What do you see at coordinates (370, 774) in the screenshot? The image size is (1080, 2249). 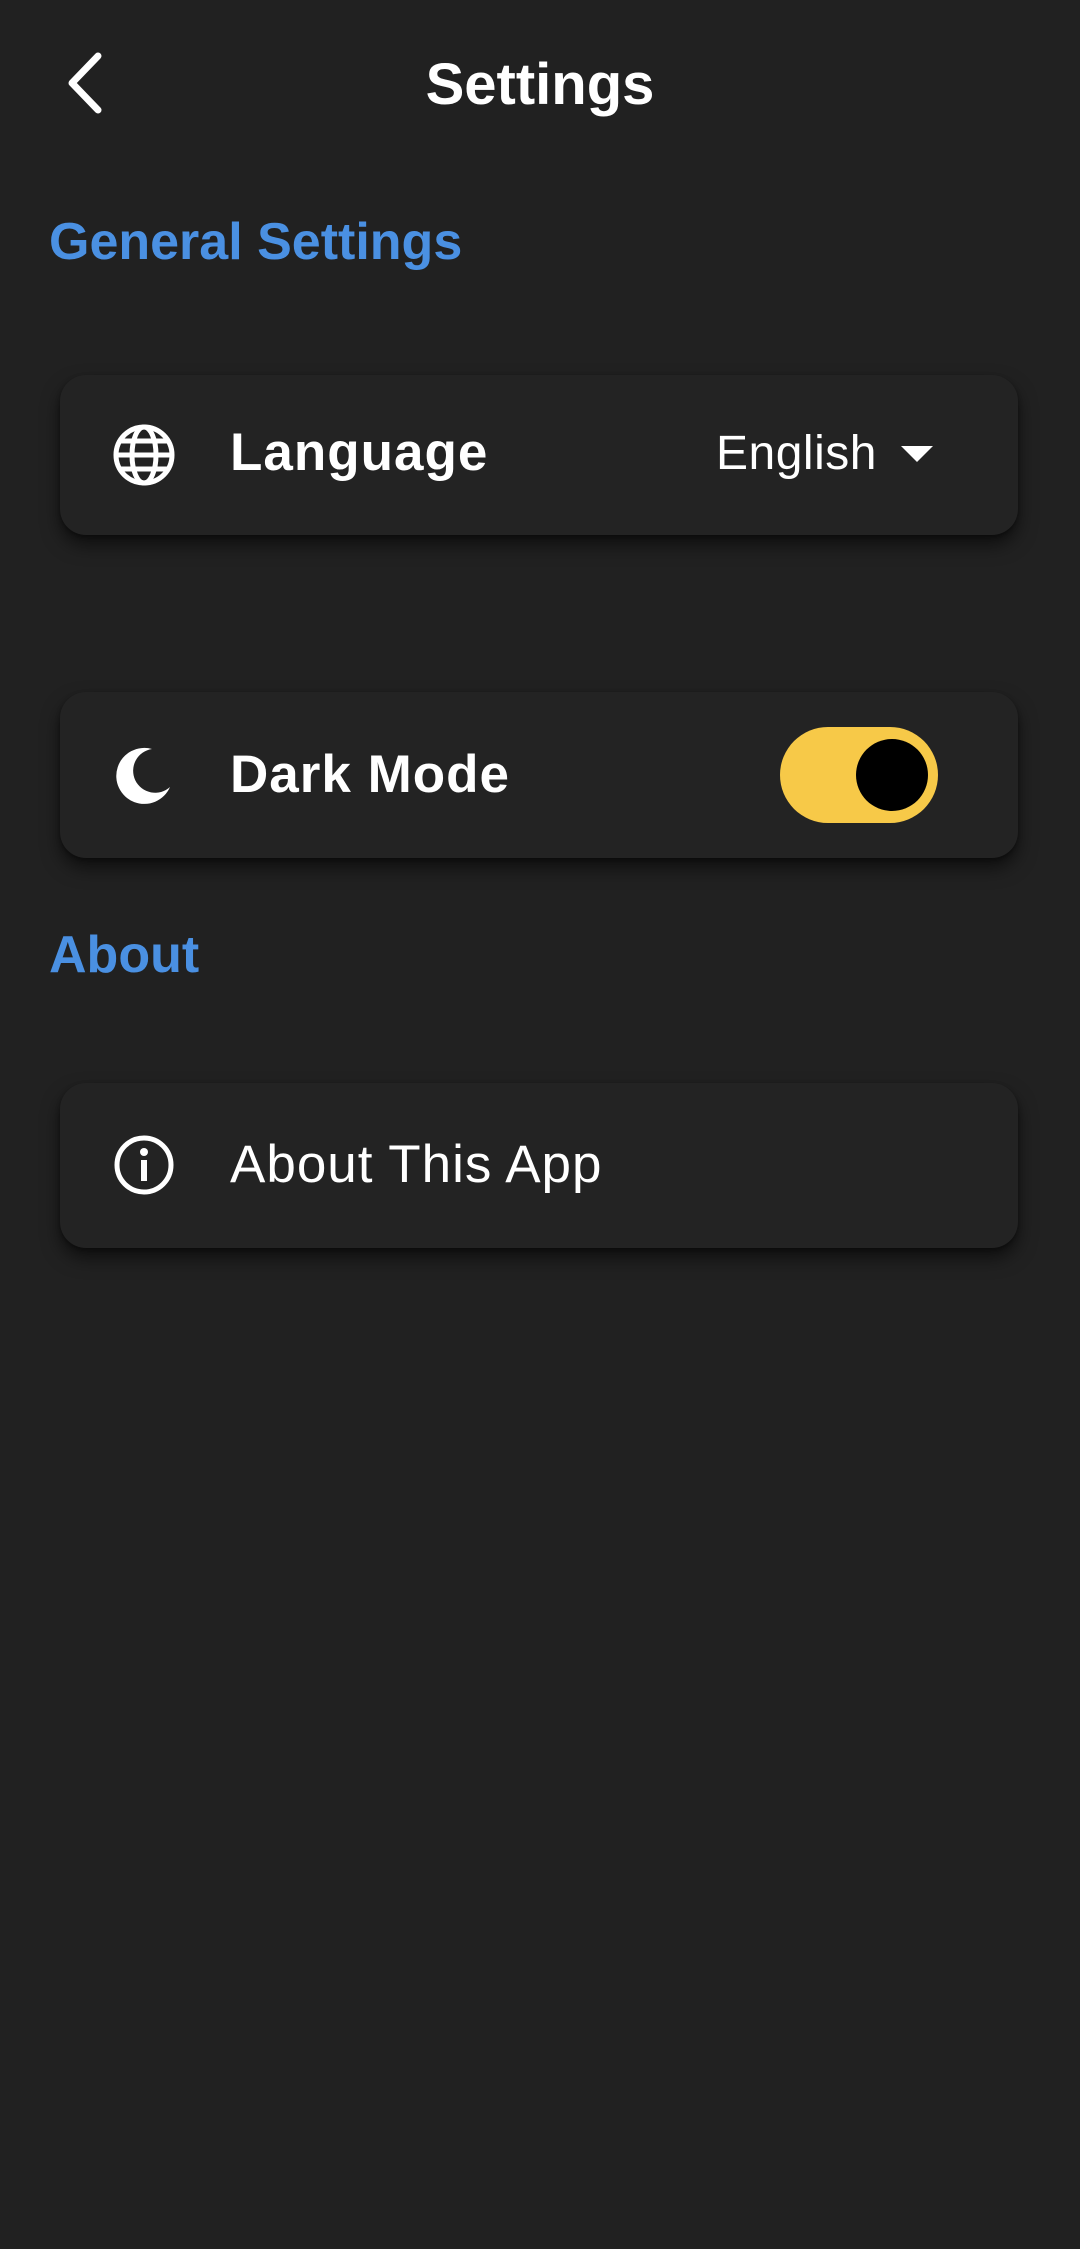 I see `dark-mode-label: Dark Mode` at bounding box center [370, 774].